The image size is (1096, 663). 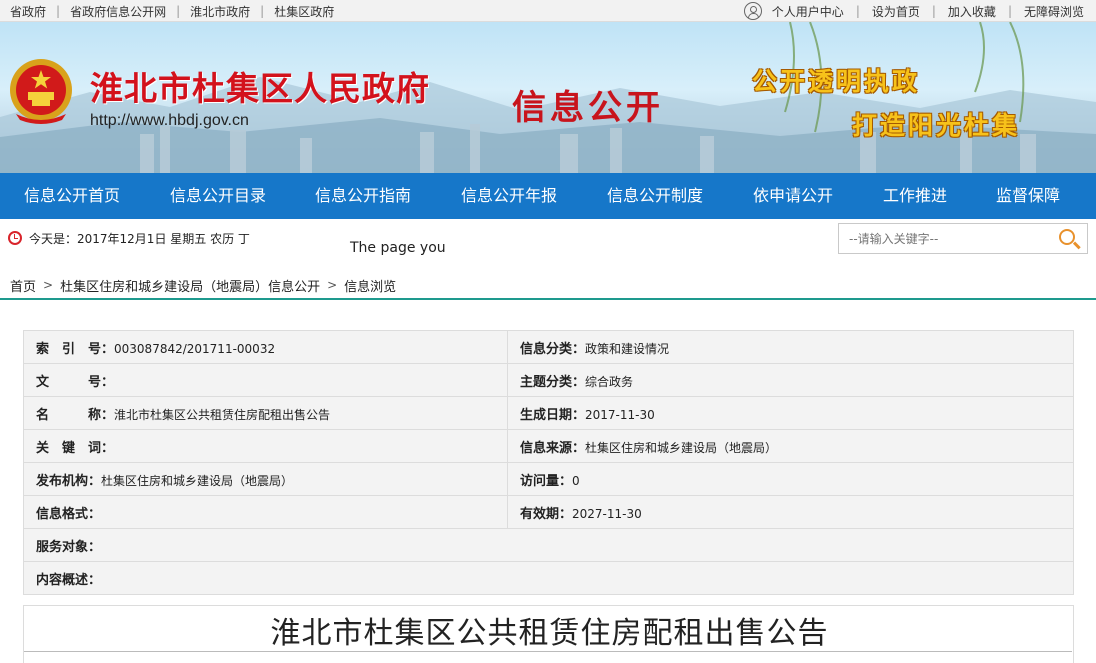 What do you see at coordinates (509, 196) in the screenshot?
I see `nav-annual-report: 信息公开年报` at bounding box center [509, 196].